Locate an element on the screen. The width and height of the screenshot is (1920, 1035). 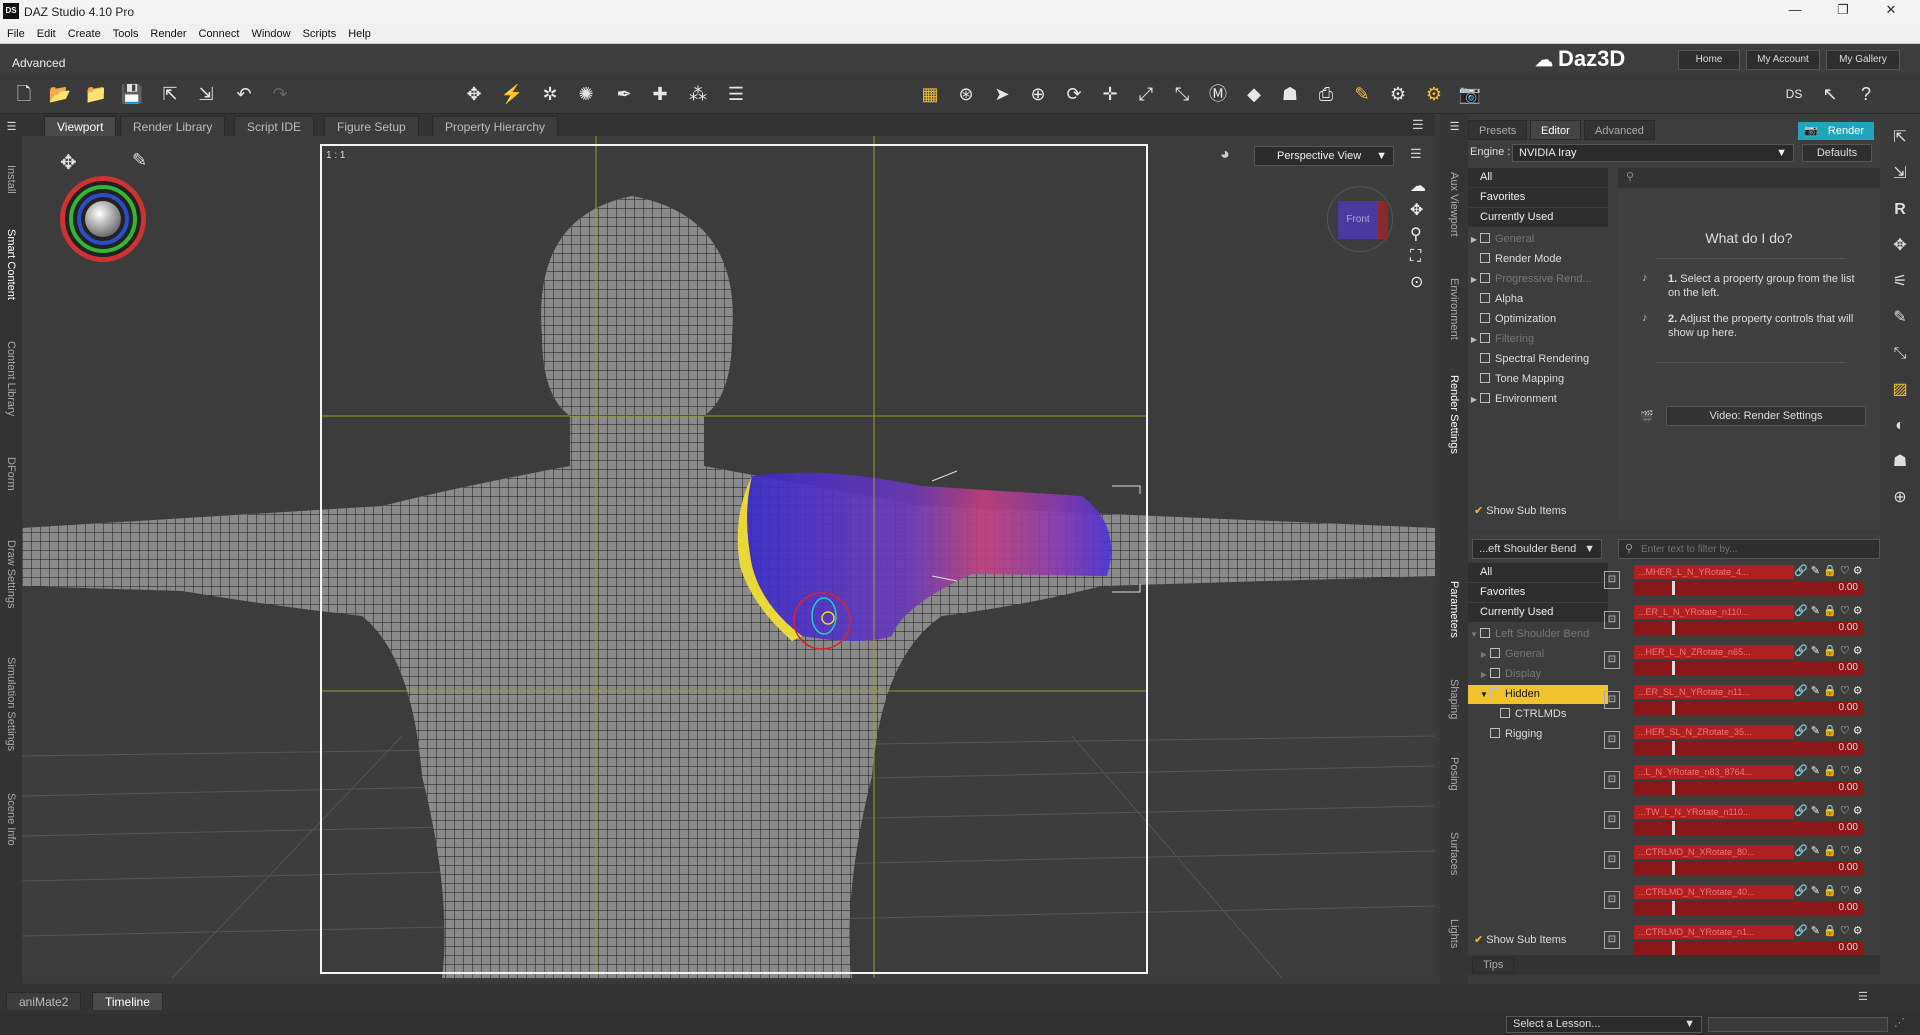
filter-favorites: Favorites is located at coordinates (1538, 198).